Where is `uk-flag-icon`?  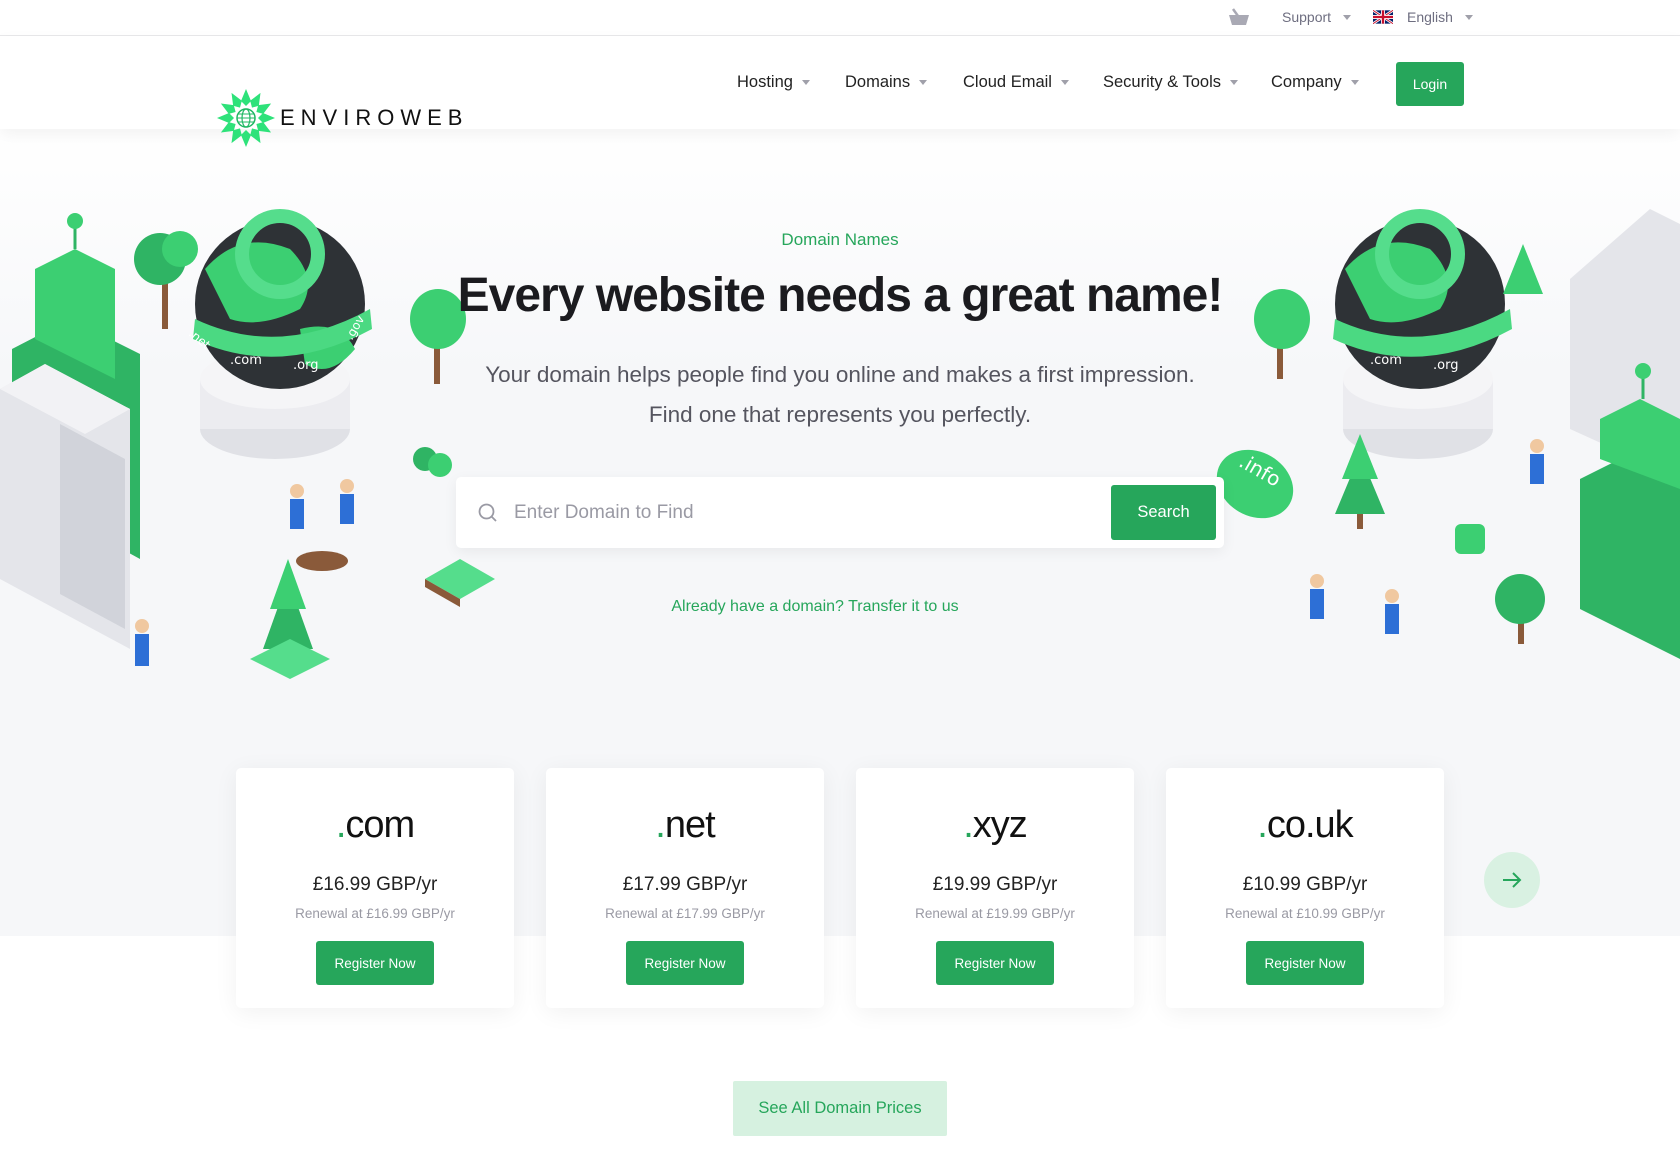 uk-flag-icon is located at coordinates (1383, 17).